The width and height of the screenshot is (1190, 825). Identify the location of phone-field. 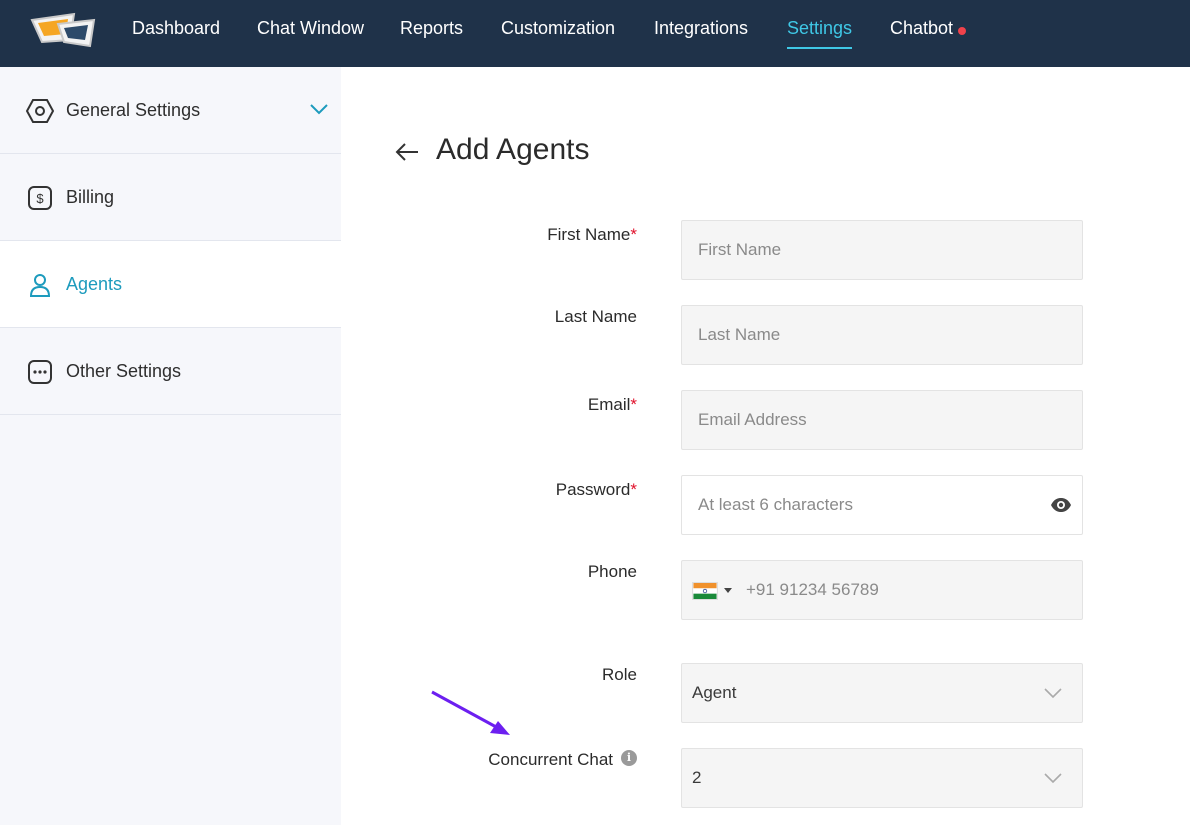
(882, 590).